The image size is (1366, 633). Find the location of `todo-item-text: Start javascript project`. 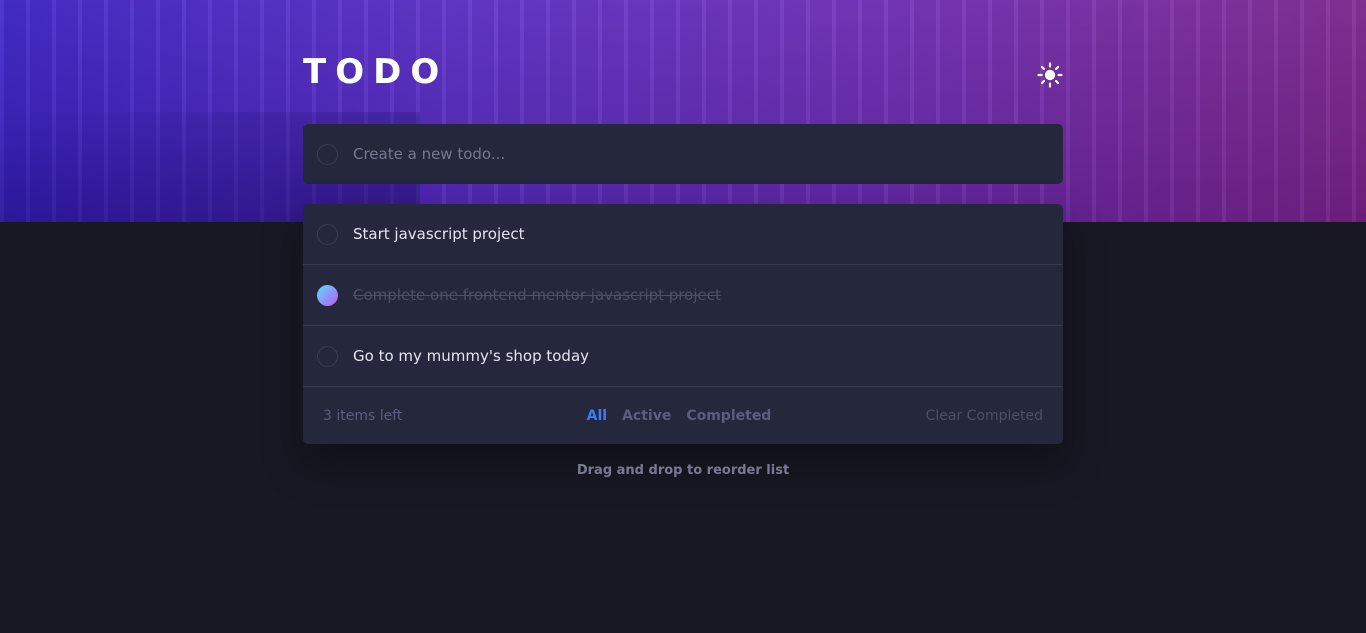

todo-item-text: Start javascript project is located at coordinates (439, 234).